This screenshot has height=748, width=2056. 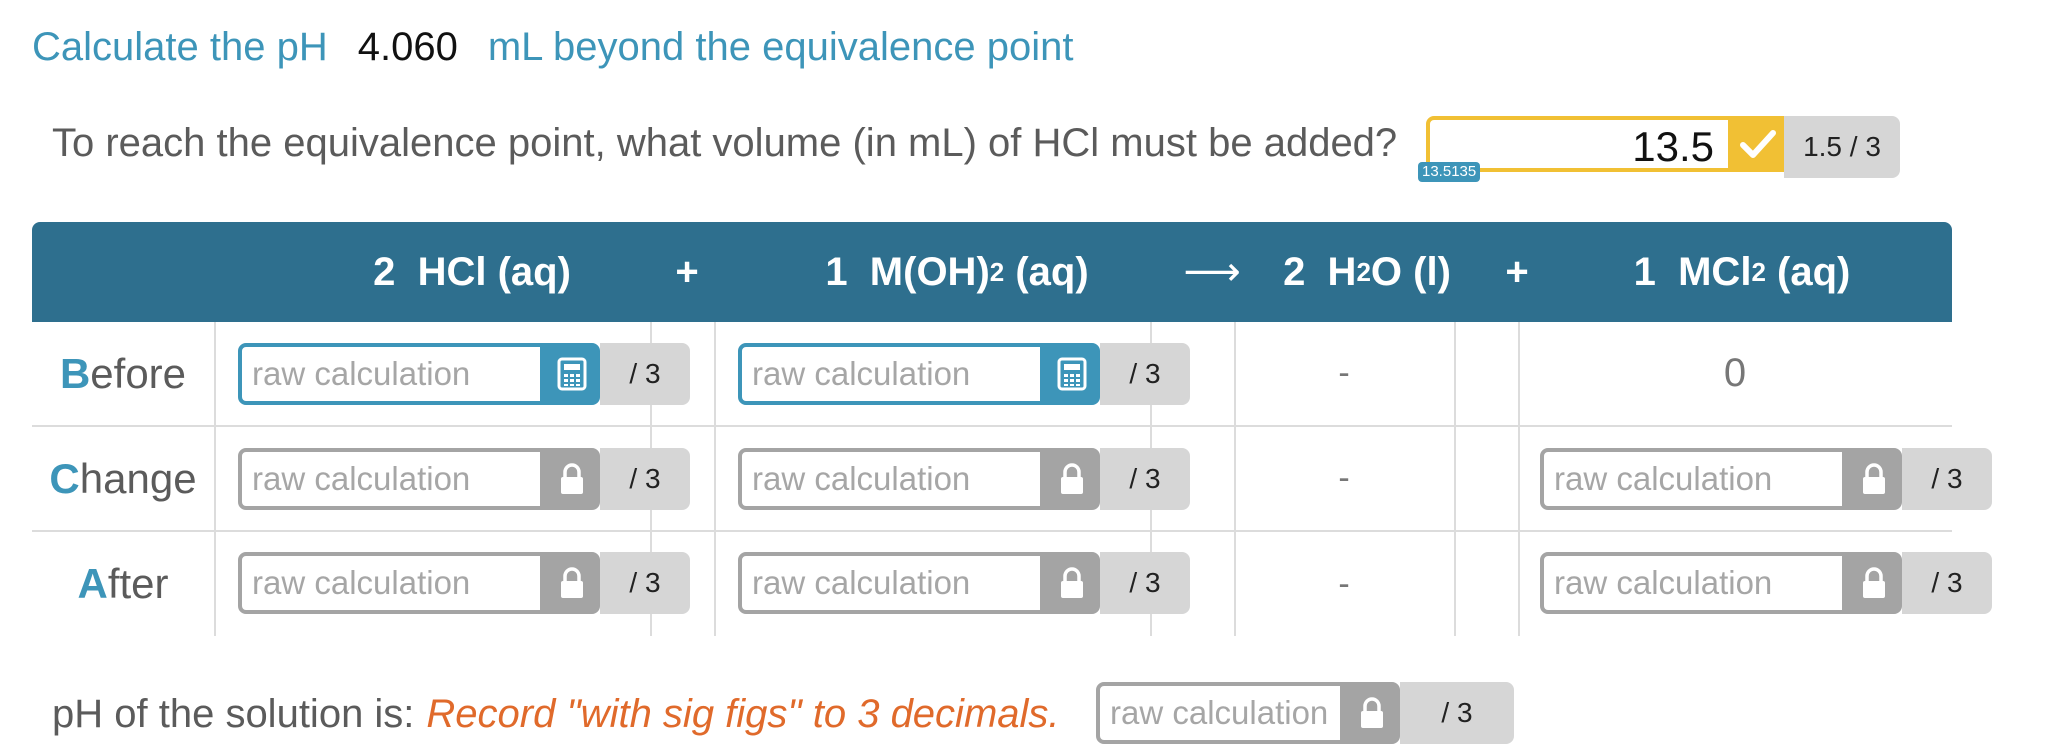 What do you see at coordinates (1449, 172) in the screenshot?
I see `correct-answer-hint: 13.5135` at bounding box center [1449, 172].